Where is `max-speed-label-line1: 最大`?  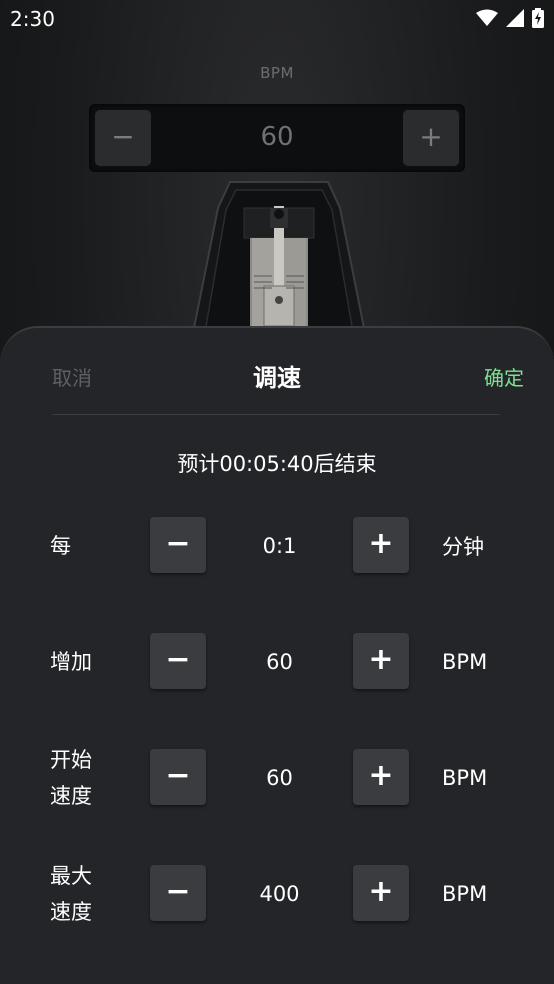 max-speed-label-line1: 最大 is located at coordinates (71, 876).